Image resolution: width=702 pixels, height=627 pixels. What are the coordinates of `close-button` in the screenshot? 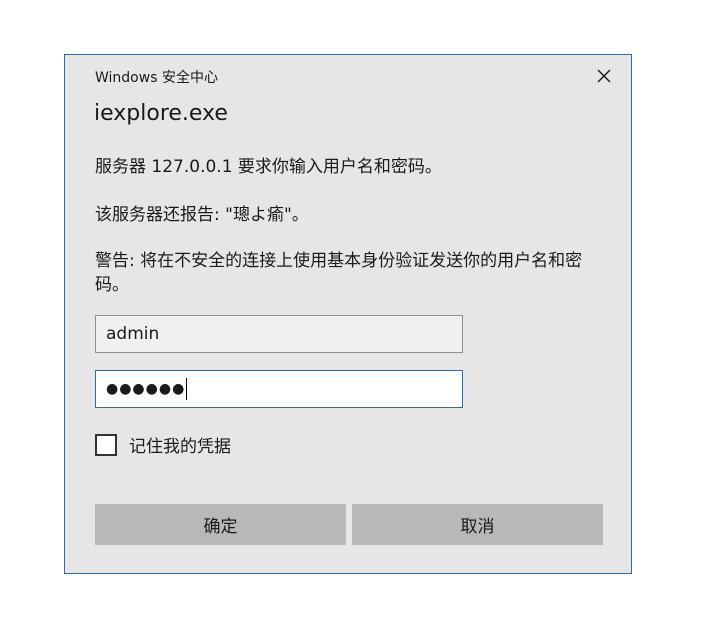 It's located at (604, 76).